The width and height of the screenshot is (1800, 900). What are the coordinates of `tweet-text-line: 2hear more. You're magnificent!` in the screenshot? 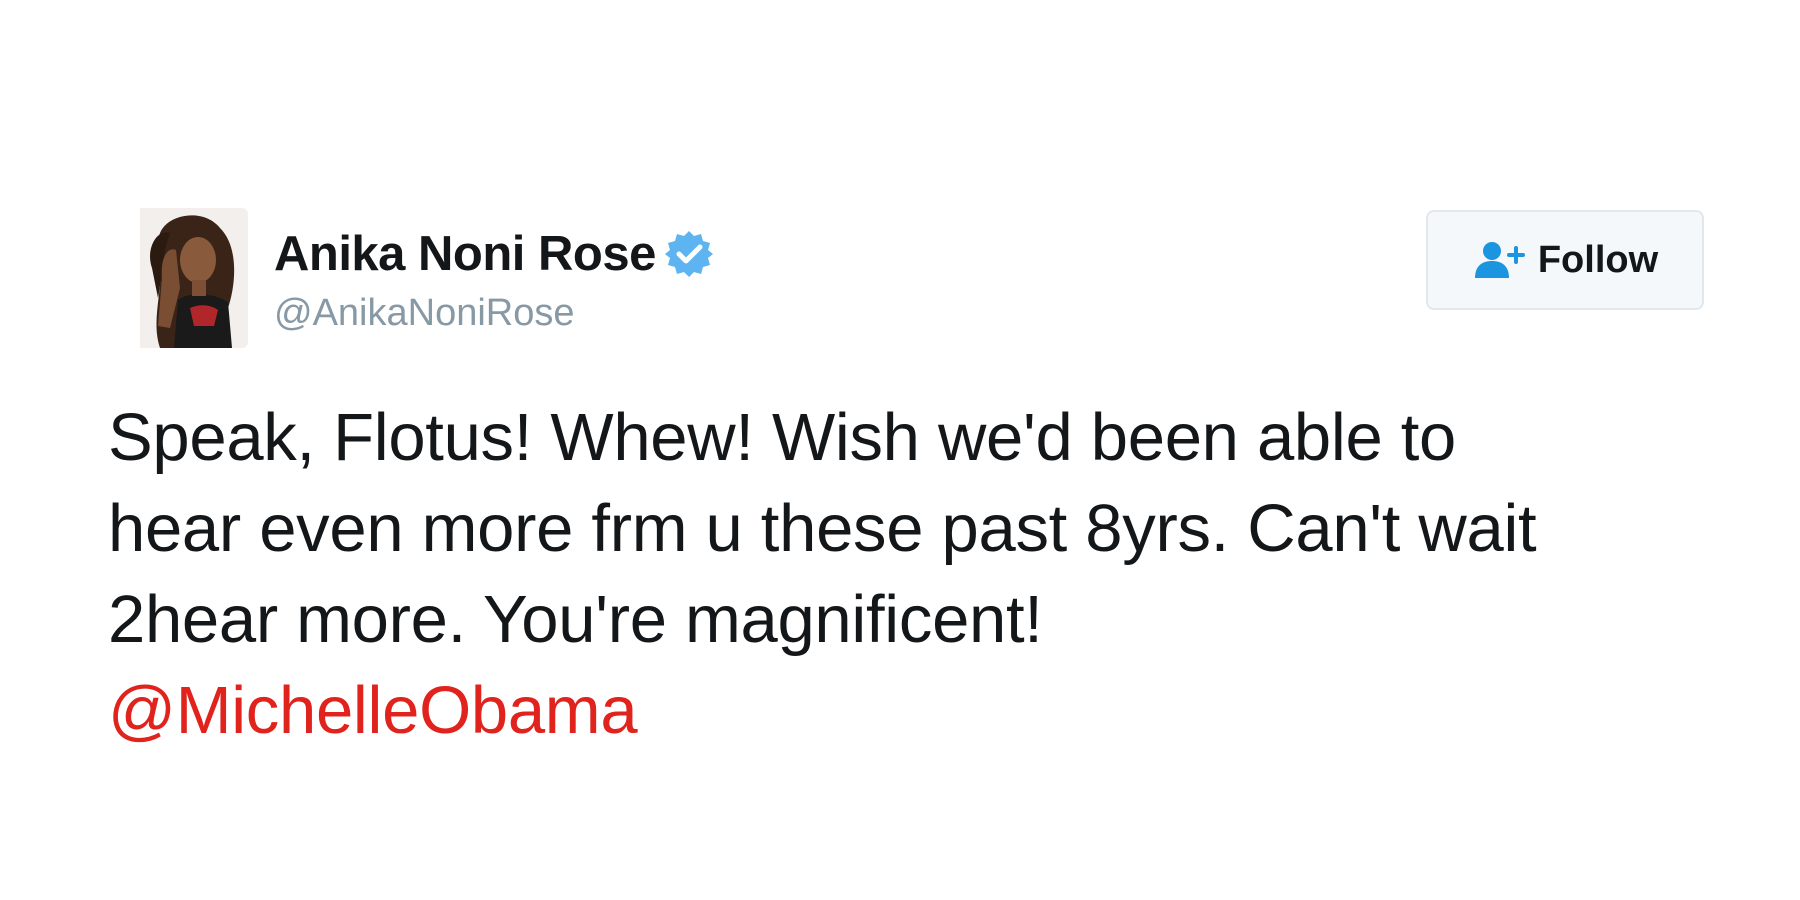 It's located at (575, 619).